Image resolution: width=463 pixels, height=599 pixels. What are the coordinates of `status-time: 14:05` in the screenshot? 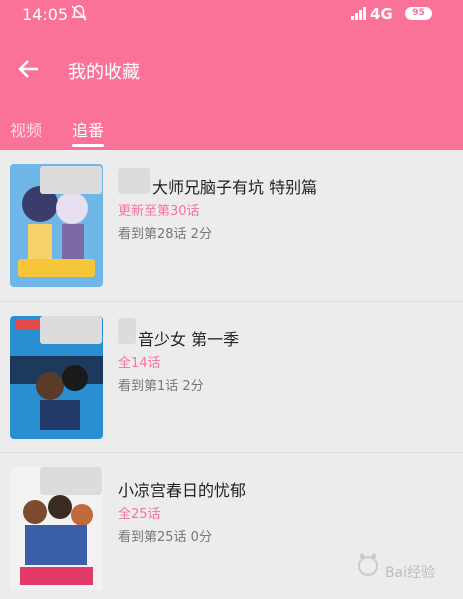 It's located at (45, 14).